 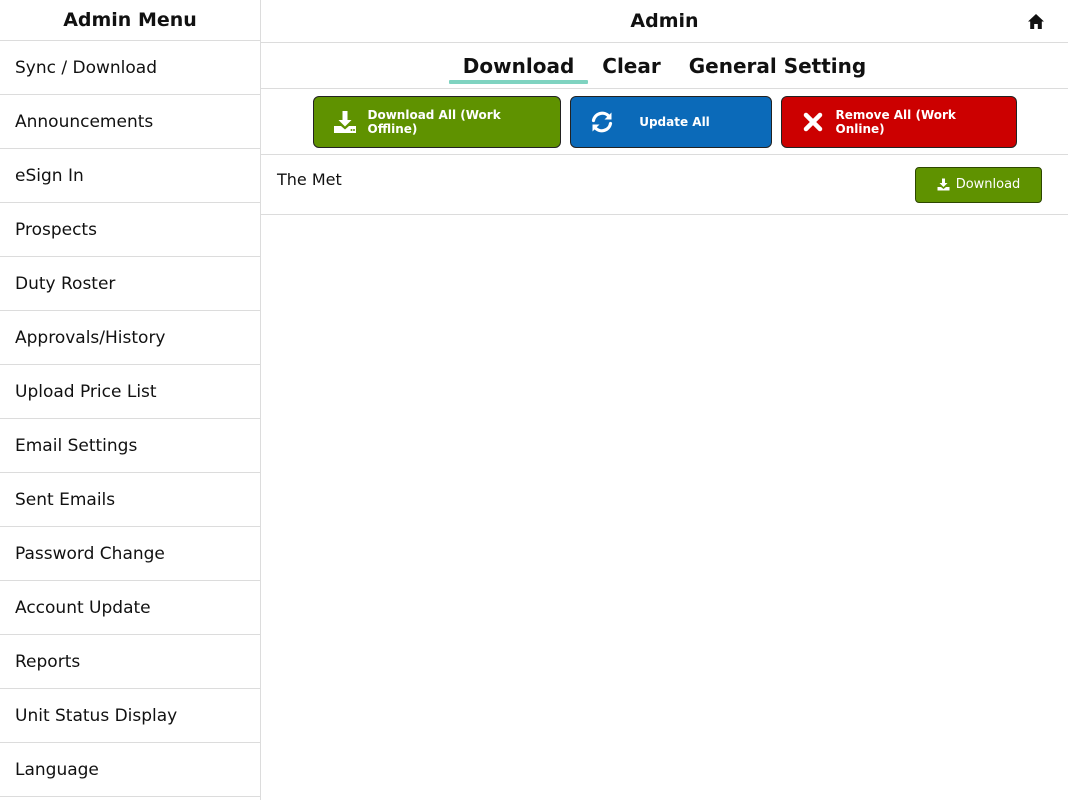 I want to click on sidebar-item-upload-price-list: Upload Price List, so click(x=130, y=392).